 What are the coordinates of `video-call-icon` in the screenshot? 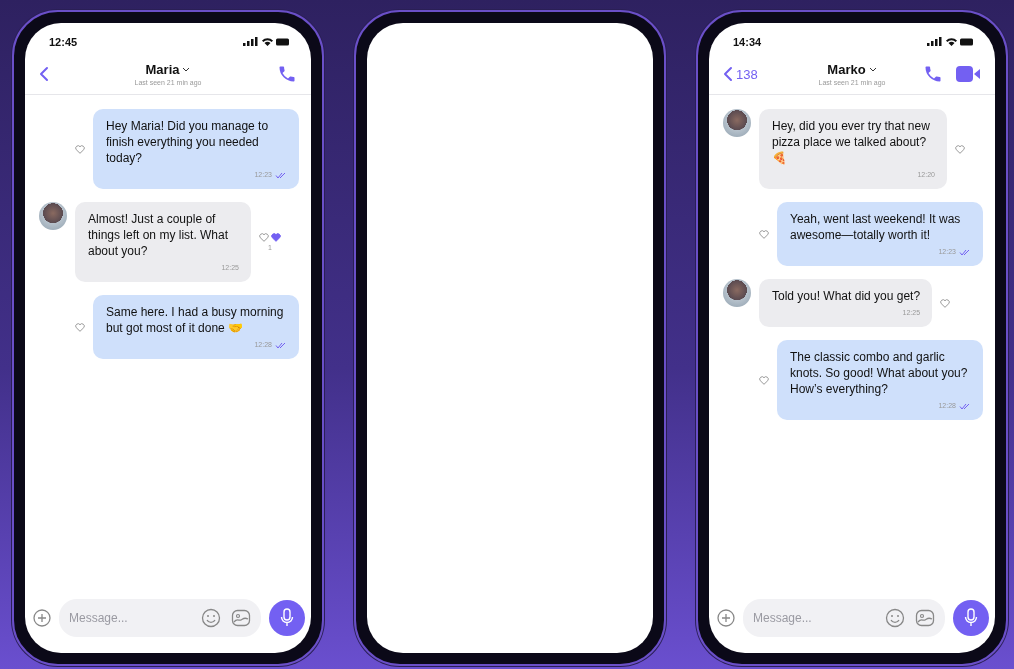 It's located at (968, 74).